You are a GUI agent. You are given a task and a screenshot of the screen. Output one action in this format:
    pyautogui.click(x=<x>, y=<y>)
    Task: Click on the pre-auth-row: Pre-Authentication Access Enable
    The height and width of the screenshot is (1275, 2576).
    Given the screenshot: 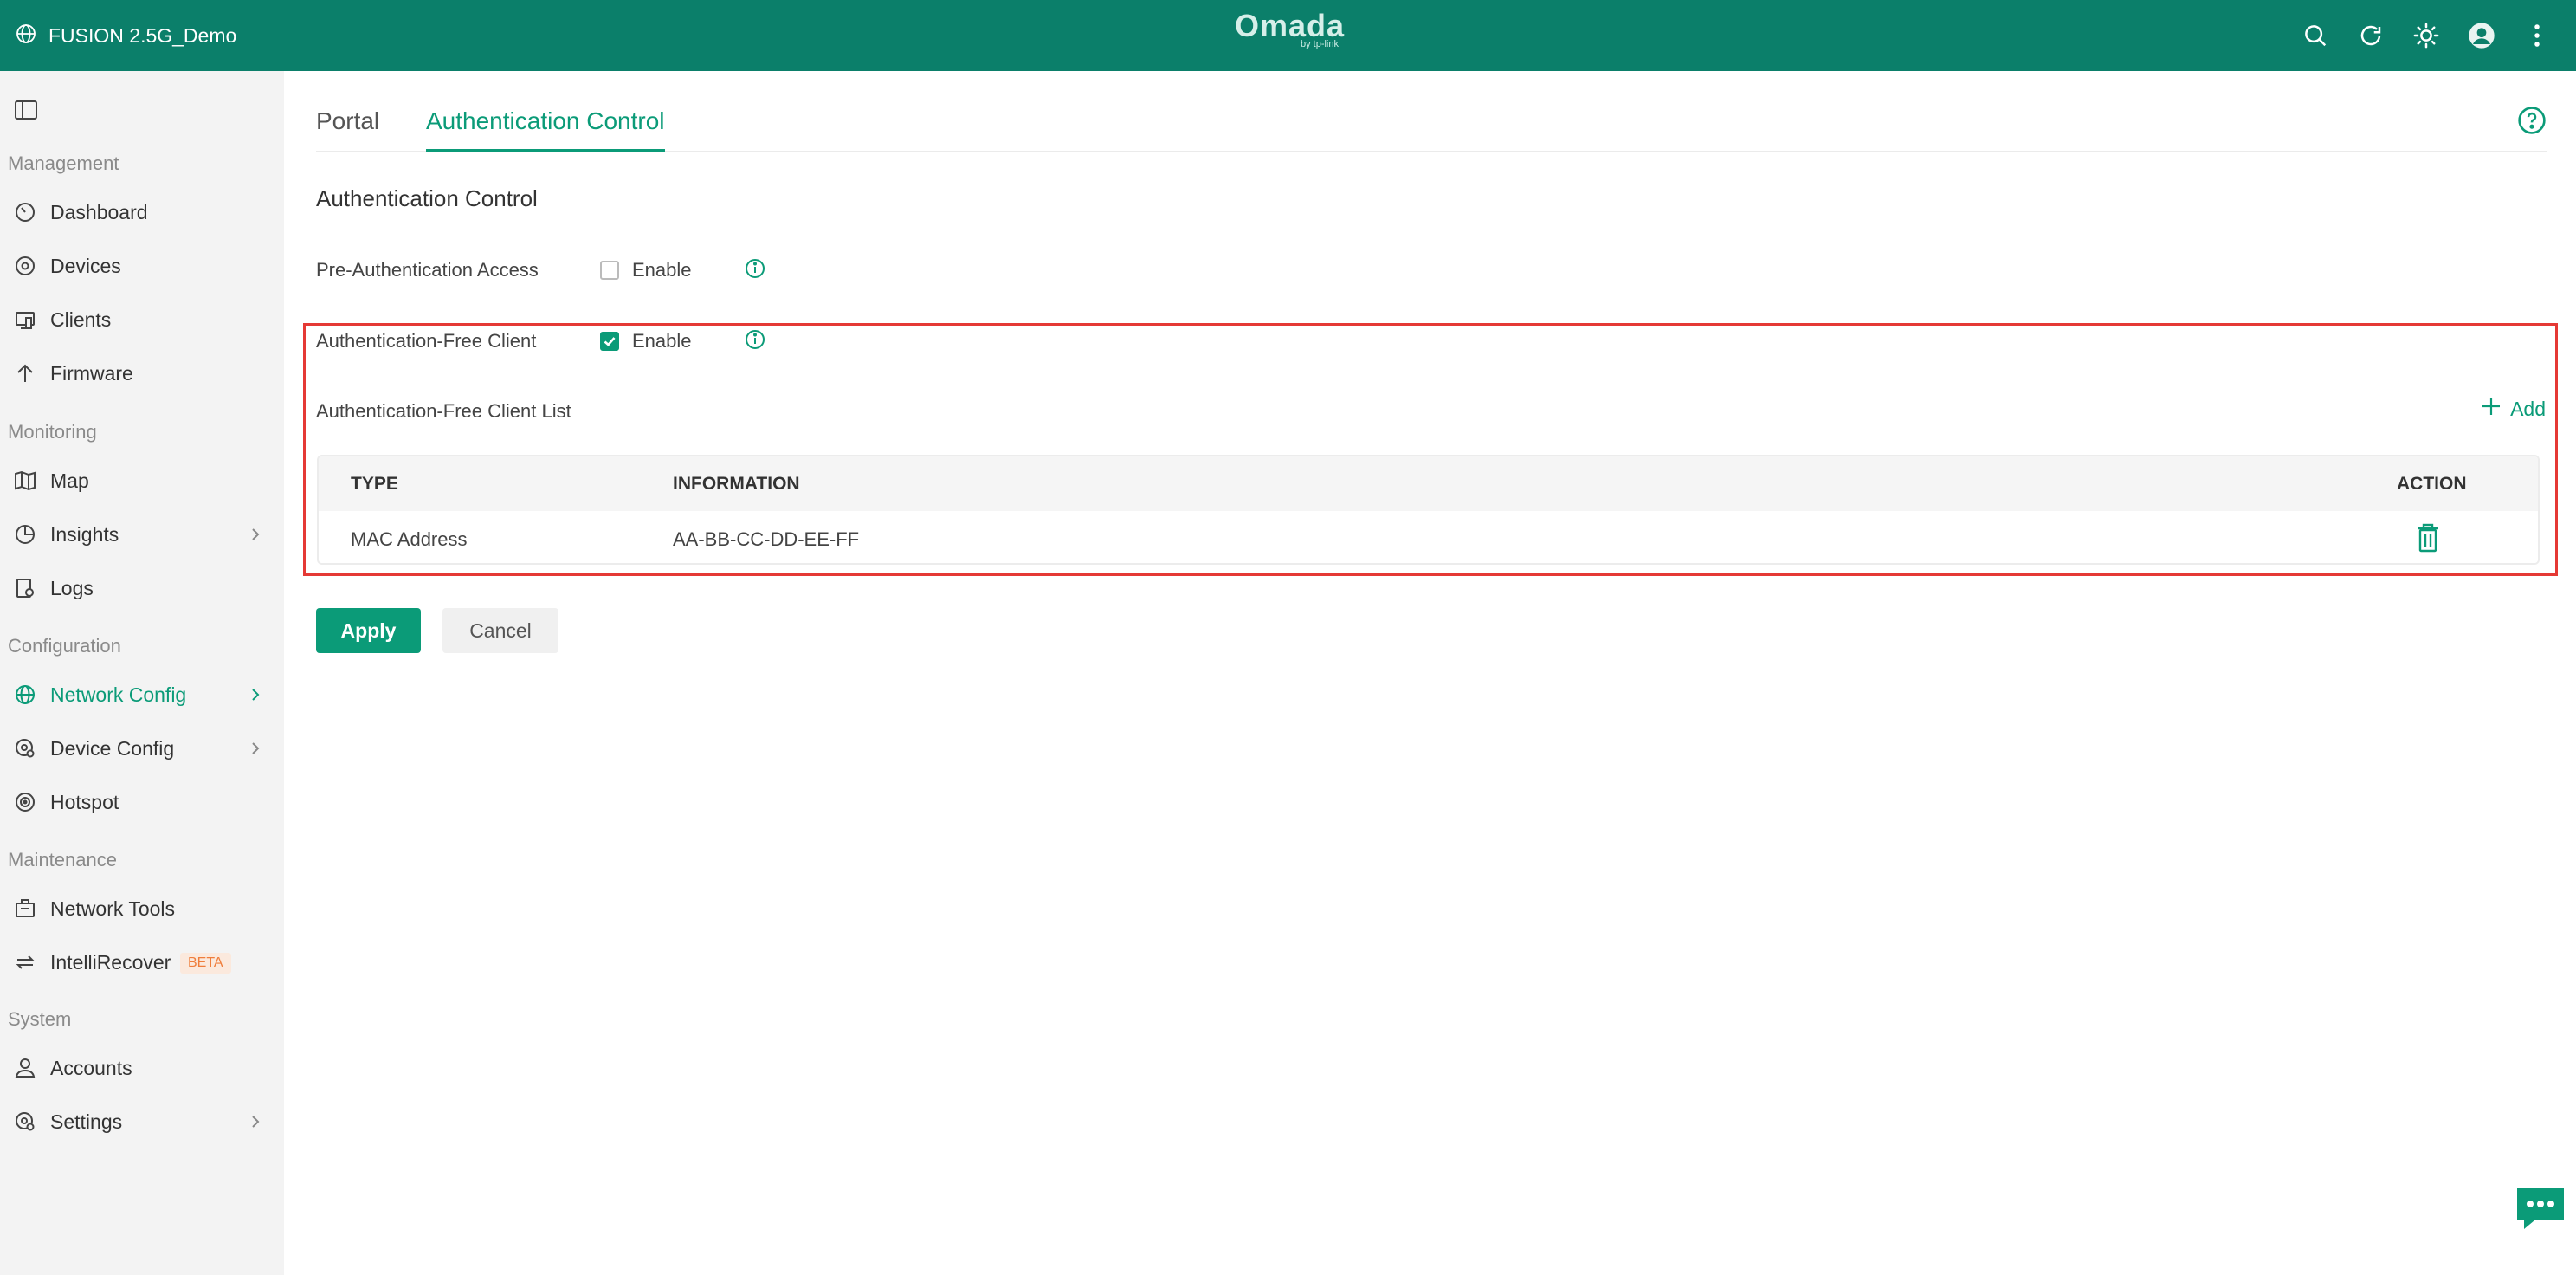 What is the action you would take?
    pyautogui.click(x=576, y=270)
    